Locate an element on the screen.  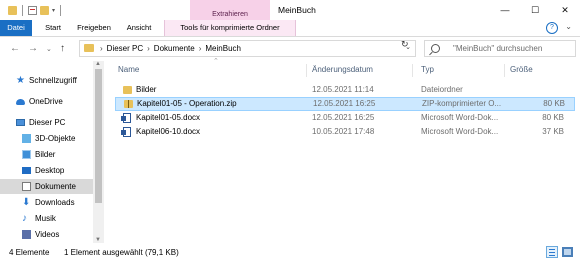
properties-icon is located at coordinates (32, 10).